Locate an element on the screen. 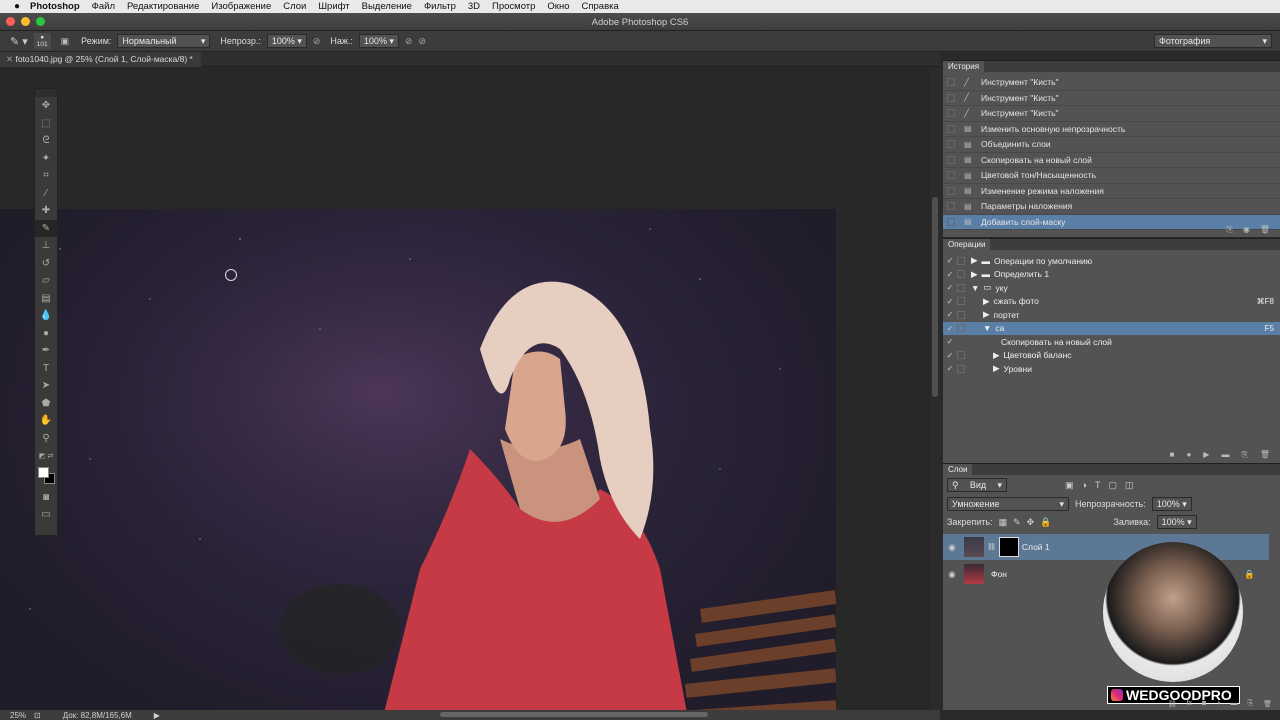  airbrush-icon: ⊘ is located at coordinates (409, 41).